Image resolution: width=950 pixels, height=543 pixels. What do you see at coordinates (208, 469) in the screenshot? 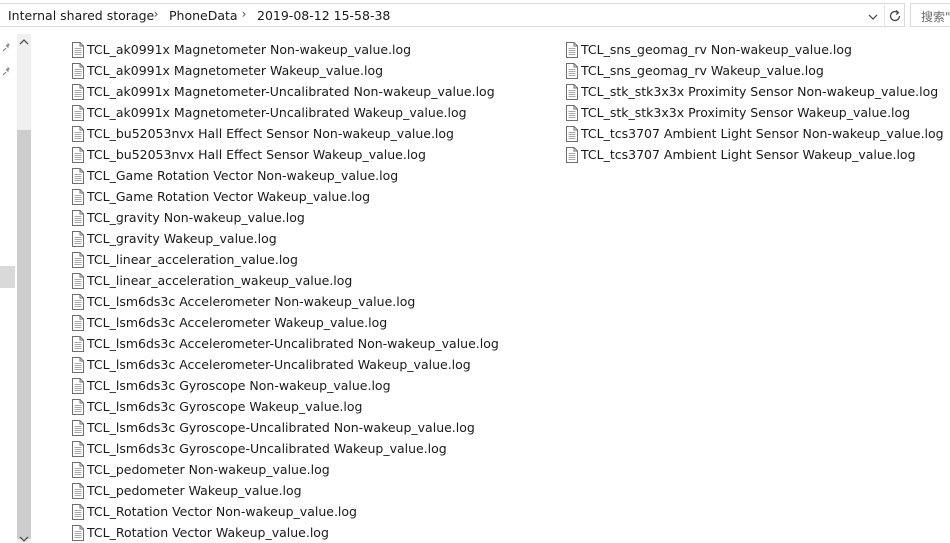
I see `file-name: TCL_pedometer Non-wakeup_value.log` at bounding box center [208, 469].